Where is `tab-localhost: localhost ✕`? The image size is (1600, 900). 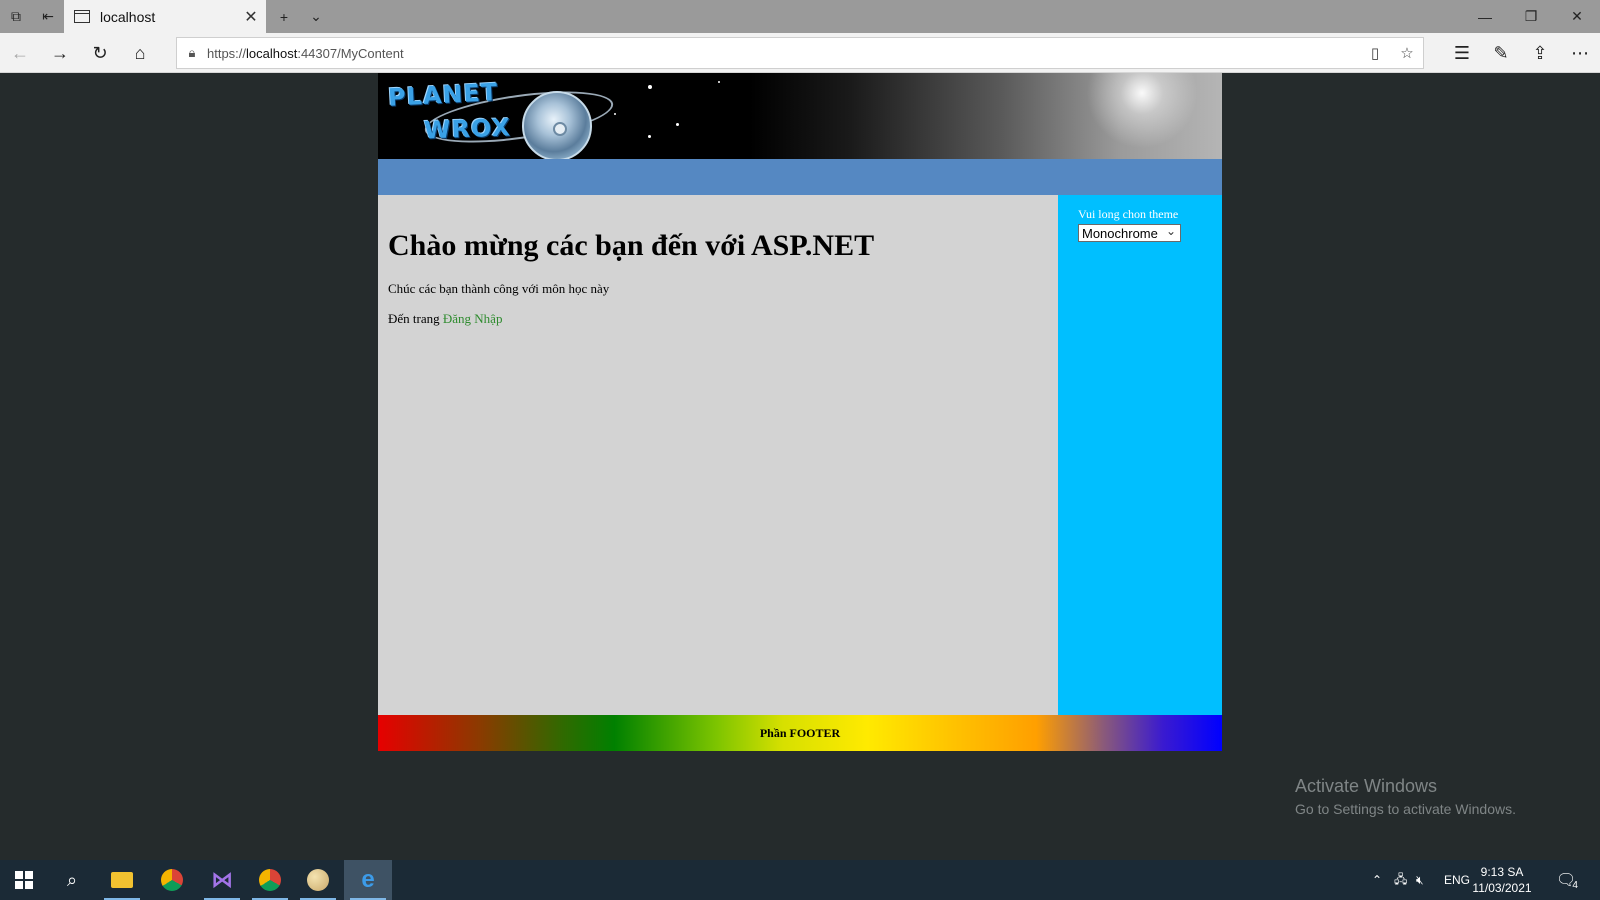
tab-localhost: localhost ✕ is located at coordinates (165, 16).